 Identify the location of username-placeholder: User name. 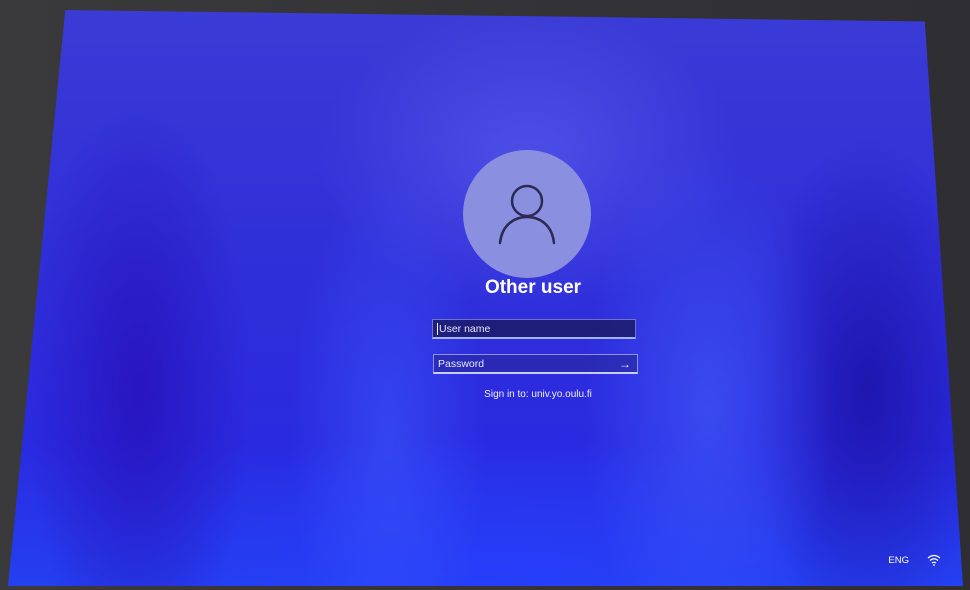
(465, 328).